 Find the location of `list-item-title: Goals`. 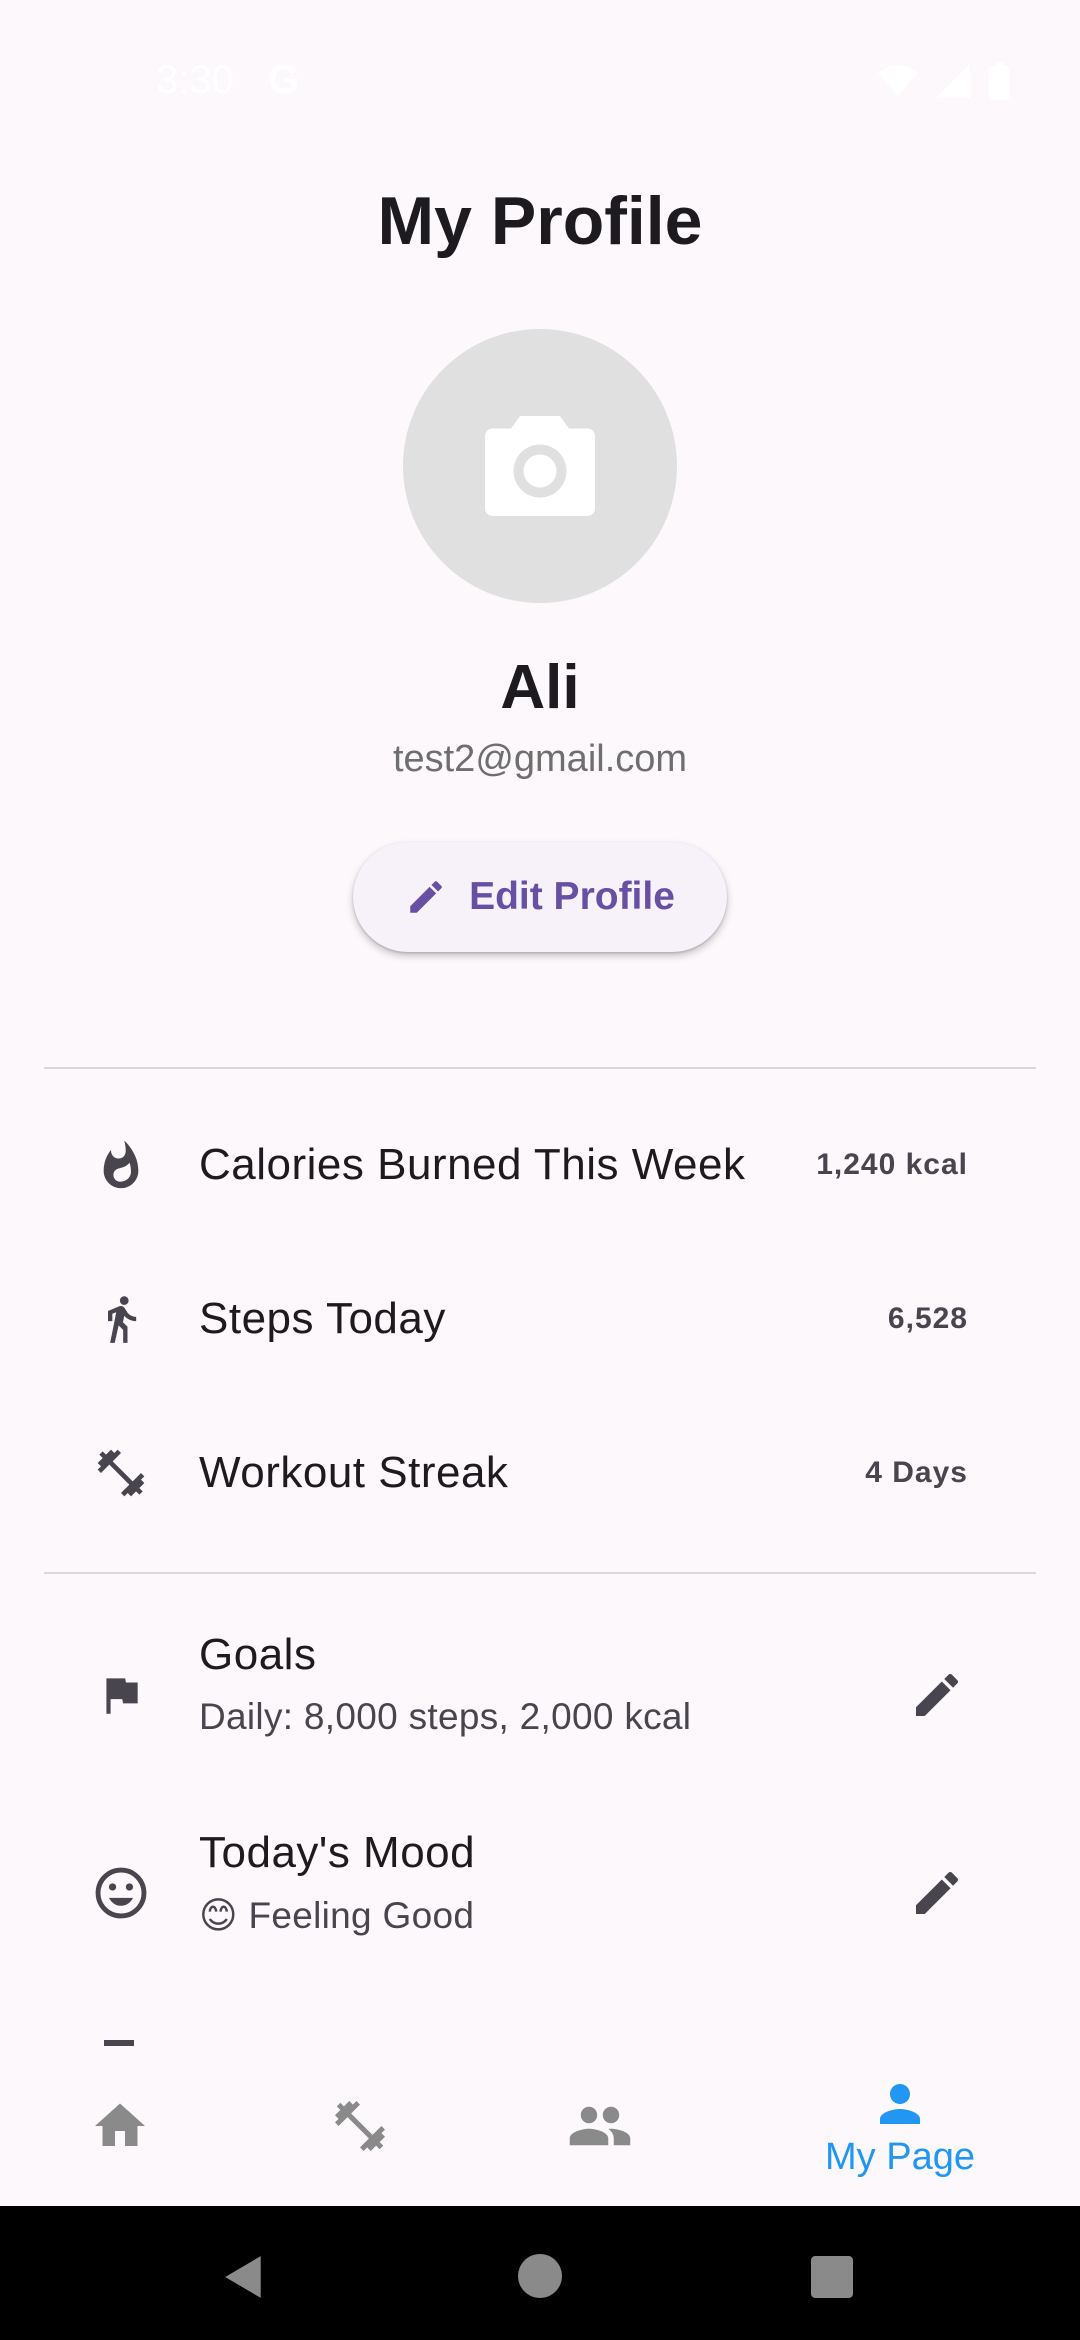

list-item-title: Goals is located at coordinates (258, 1654).